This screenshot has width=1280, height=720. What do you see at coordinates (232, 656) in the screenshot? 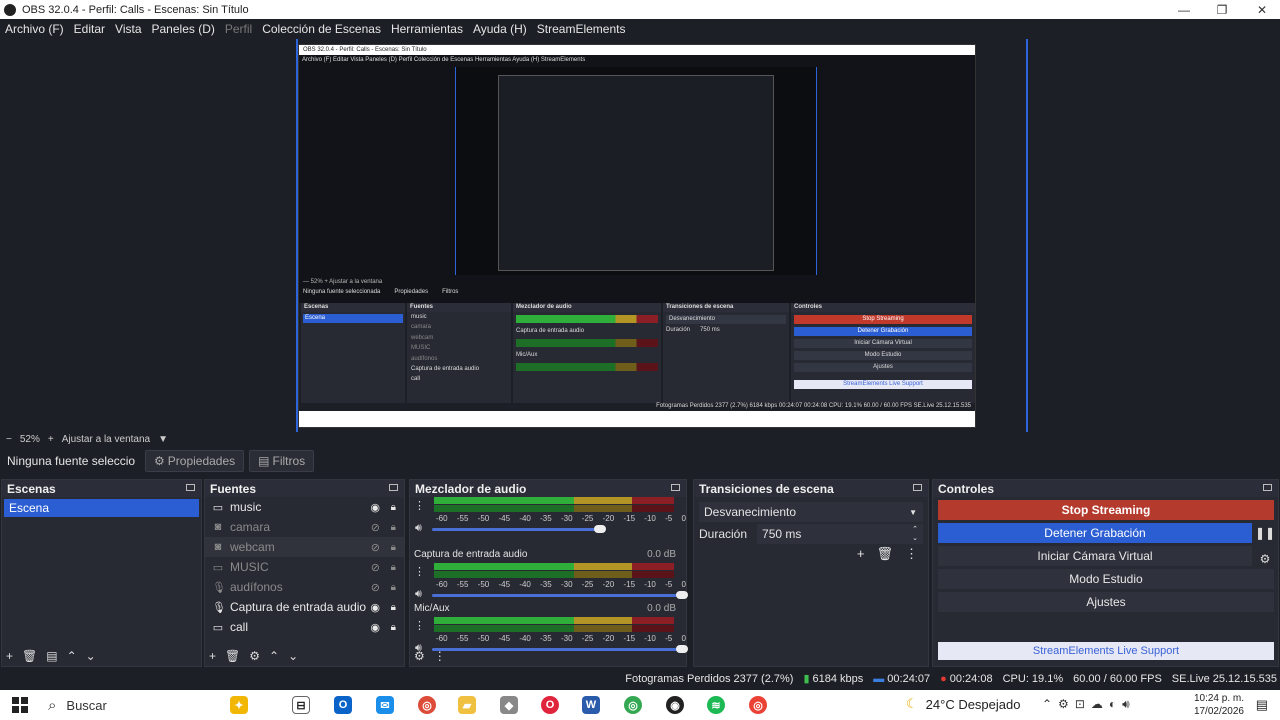
I see `remove-source-trash-icon: 🗑` at bounding box center [232, 656].